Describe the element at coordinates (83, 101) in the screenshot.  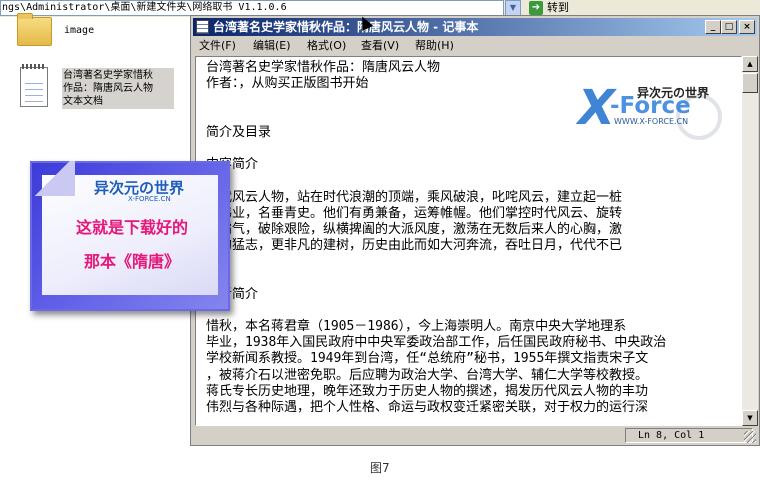
I see `doc-label-line: 文本文档` at that location.